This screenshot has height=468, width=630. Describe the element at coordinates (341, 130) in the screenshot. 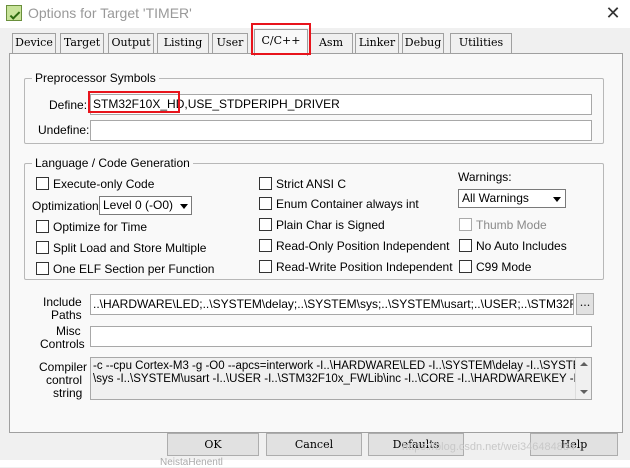

I see `undefine-field` at that location.